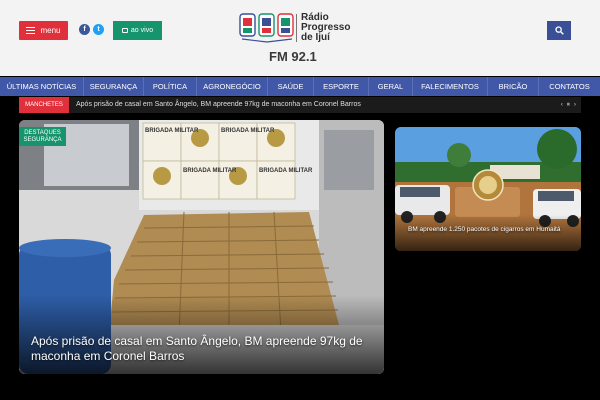 The height and width of the screenshot is (400, 600). Describe the element at coordinates (84, 29) in the screenshot. I see `facebook-icon: f` at that location.